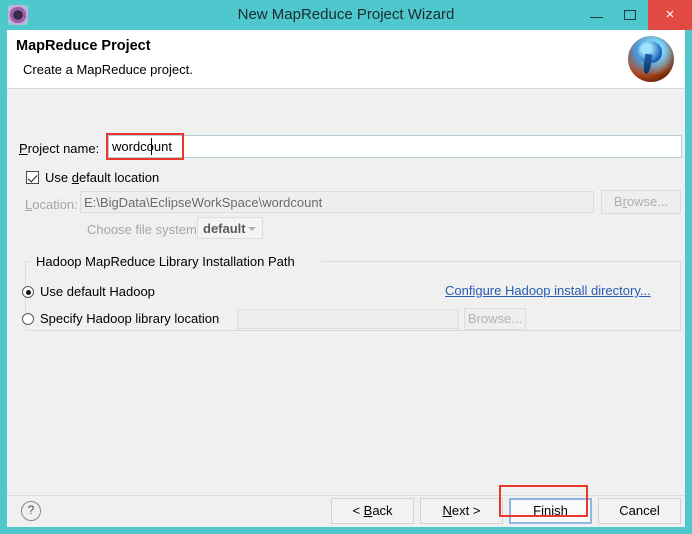 Image resolution: width=692 pixels, height=534 pixels. Describe the element at coordinates (639, 511) in the screenshot. I see `cancel-button: Cancel` at that location.